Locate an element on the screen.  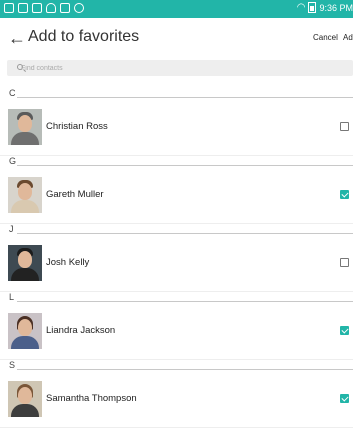
section-letter: J is located at coordinates (11, 229).